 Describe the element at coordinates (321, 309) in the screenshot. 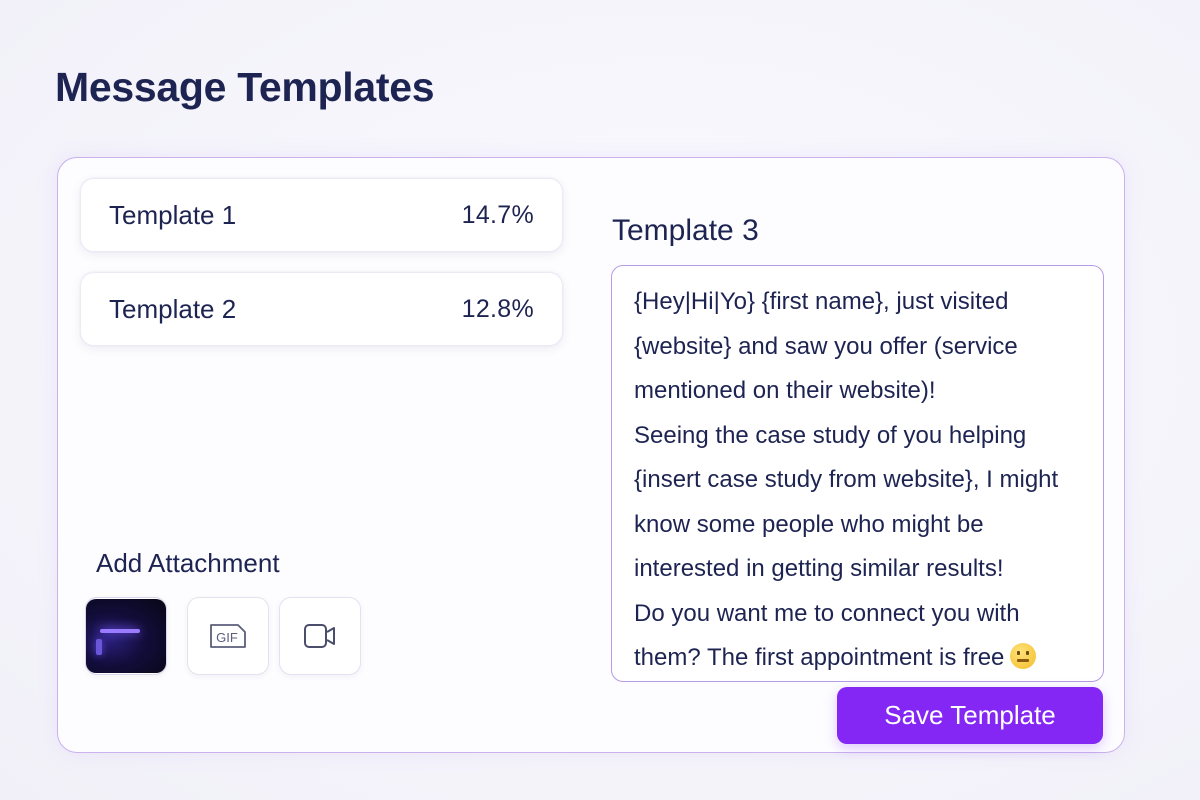

I see `template-item-2: Template 2 12.8%` at that location.